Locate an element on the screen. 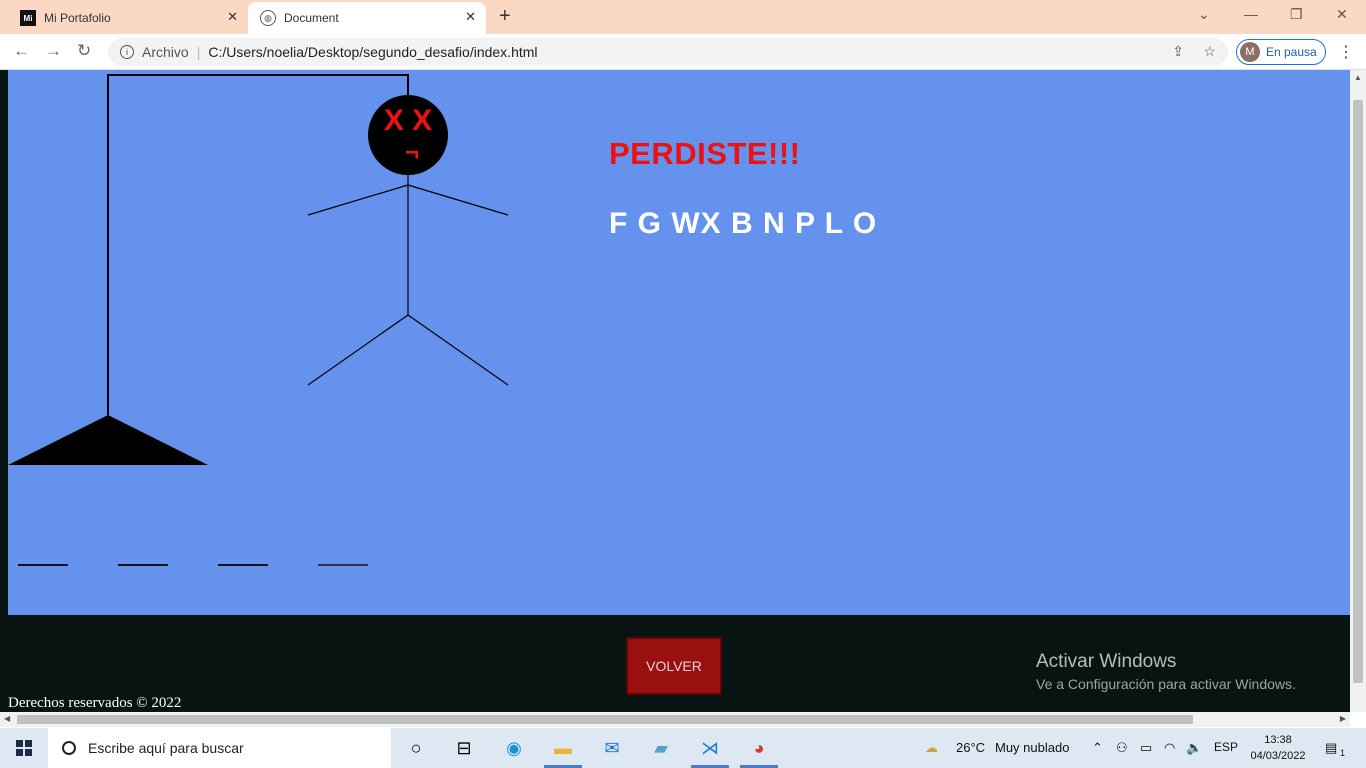 The width and height of the screenshot is (1366, 768). reload-icon: ↻ is located at coordinates (84, 51).